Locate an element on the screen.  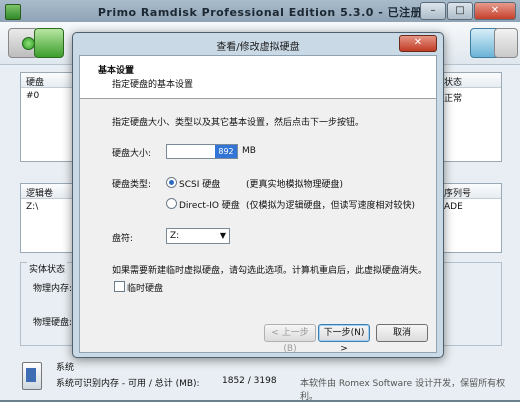
disk-size-input: 892 is located at coordinates (202, 151).